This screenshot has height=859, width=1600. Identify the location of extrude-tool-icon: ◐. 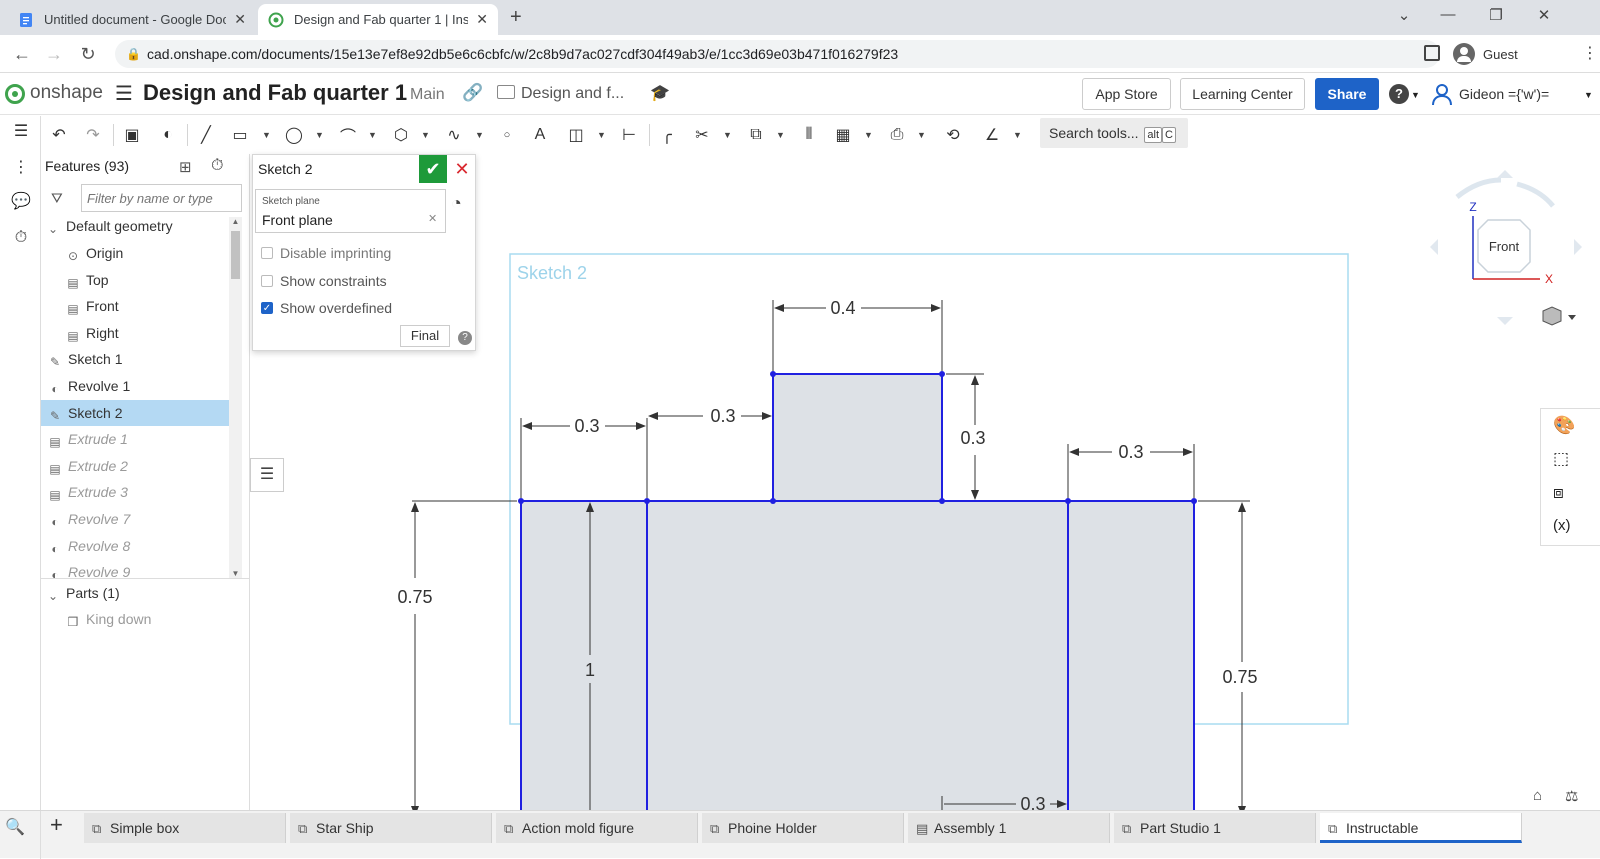
(168, 135).